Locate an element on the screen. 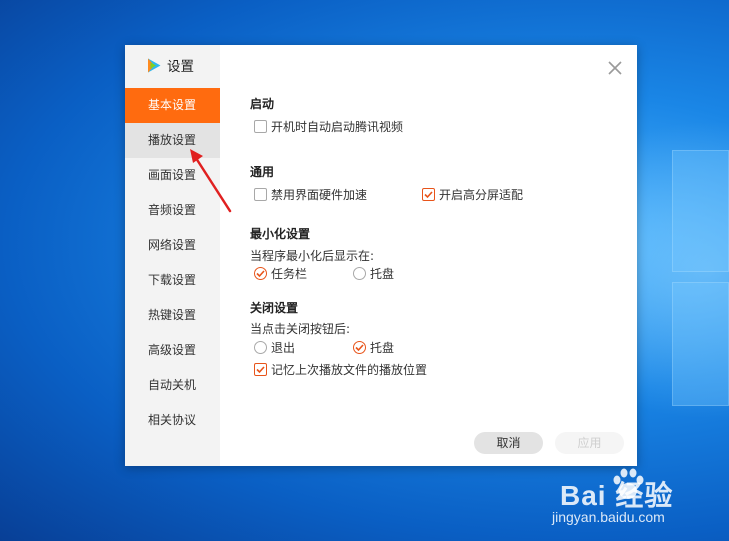 Image resolution: width=729 pixels, height=541 pixels. sidebar-item-auto-shutdown: 自动关机 is located at coordinates (172, 385).